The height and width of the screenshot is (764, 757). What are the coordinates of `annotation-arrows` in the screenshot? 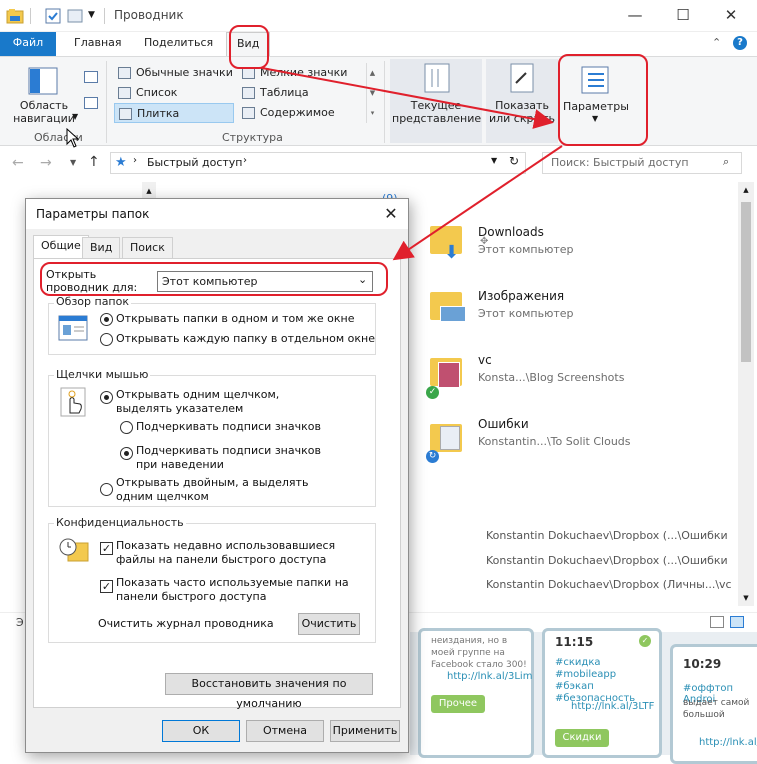 It's located at (412, 164).